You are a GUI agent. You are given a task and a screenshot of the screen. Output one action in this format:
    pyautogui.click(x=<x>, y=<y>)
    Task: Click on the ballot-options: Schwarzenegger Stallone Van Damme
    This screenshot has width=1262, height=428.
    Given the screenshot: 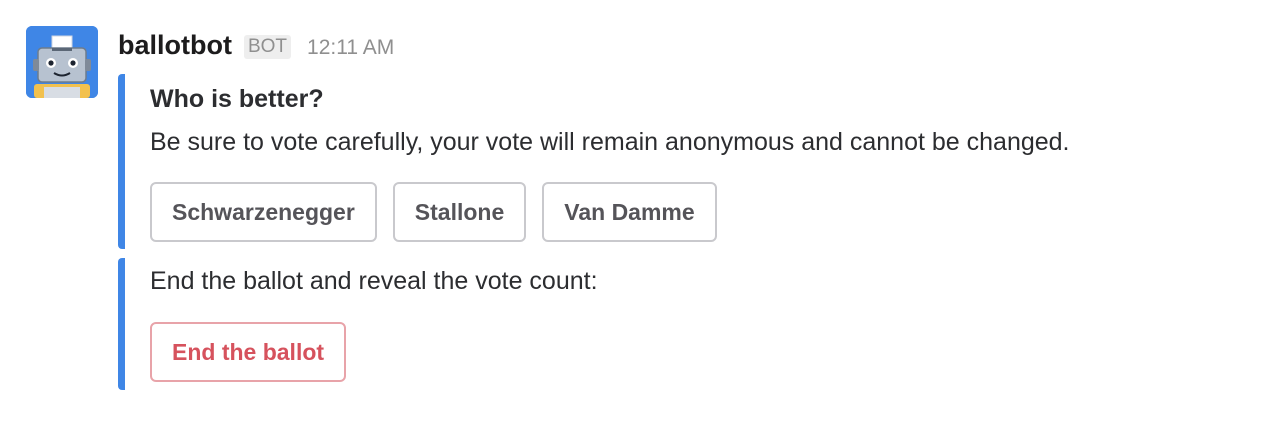 What is the action you would take?
    pyautogui.click(x=433, y=212)
    